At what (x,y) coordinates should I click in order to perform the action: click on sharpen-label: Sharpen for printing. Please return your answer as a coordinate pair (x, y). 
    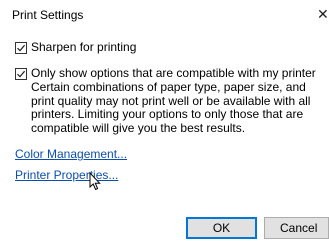
    Looking at the image, I should click on (84, 47).